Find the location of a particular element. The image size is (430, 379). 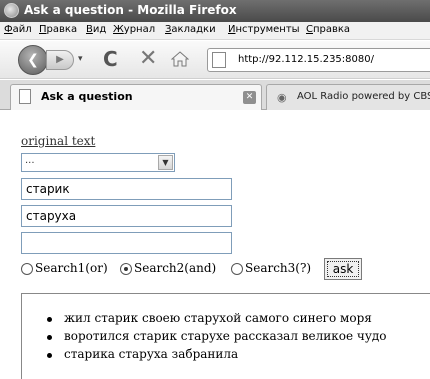

tab-aol-radio: ◉ AOL Radio powered by CBS is located at coordinates (348, 97).